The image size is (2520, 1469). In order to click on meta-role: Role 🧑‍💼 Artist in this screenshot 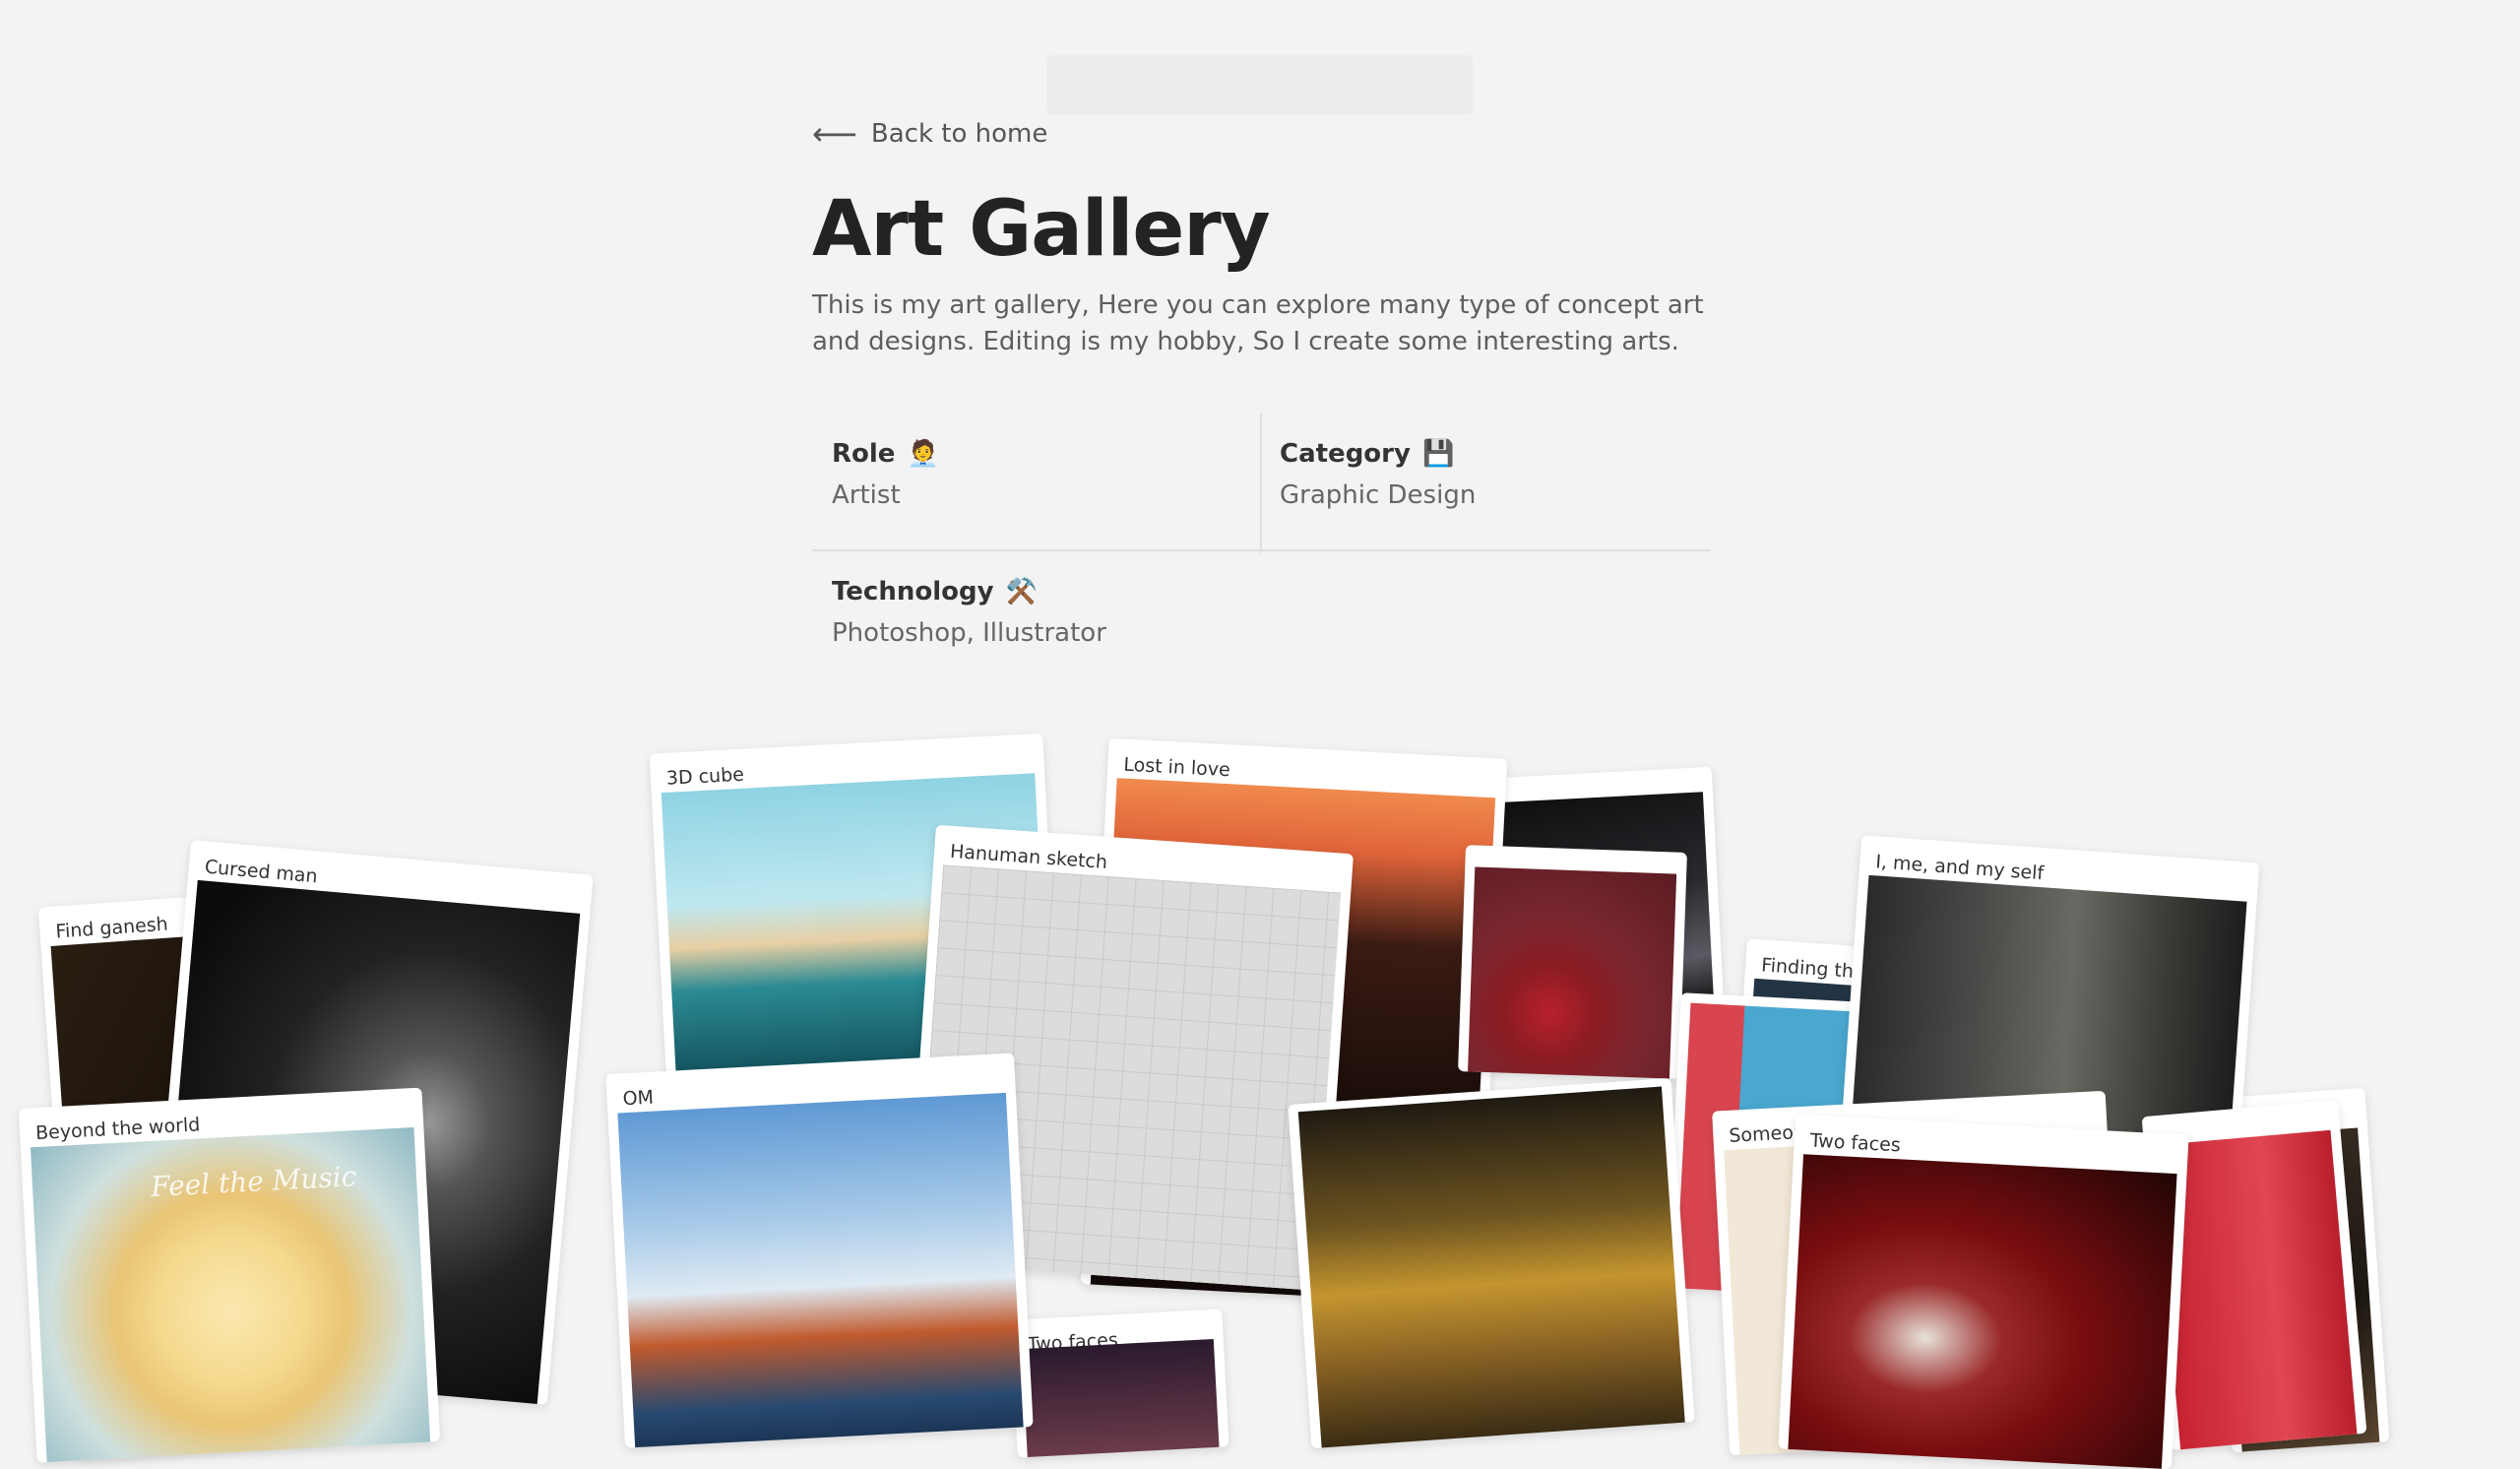, I will do `click(1056, 508)`.